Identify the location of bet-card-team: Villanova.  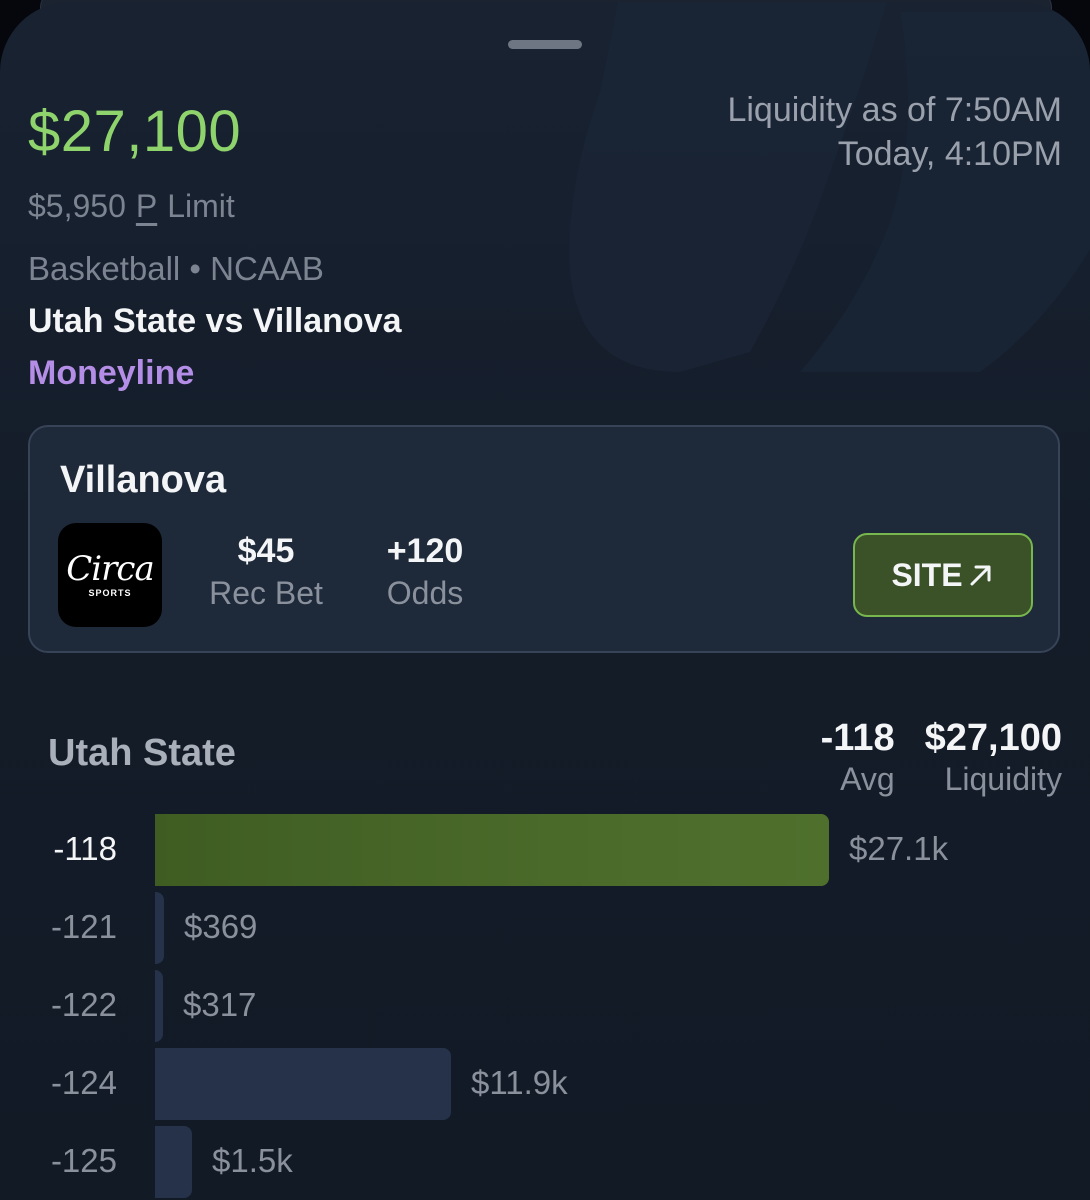
(143, 480).